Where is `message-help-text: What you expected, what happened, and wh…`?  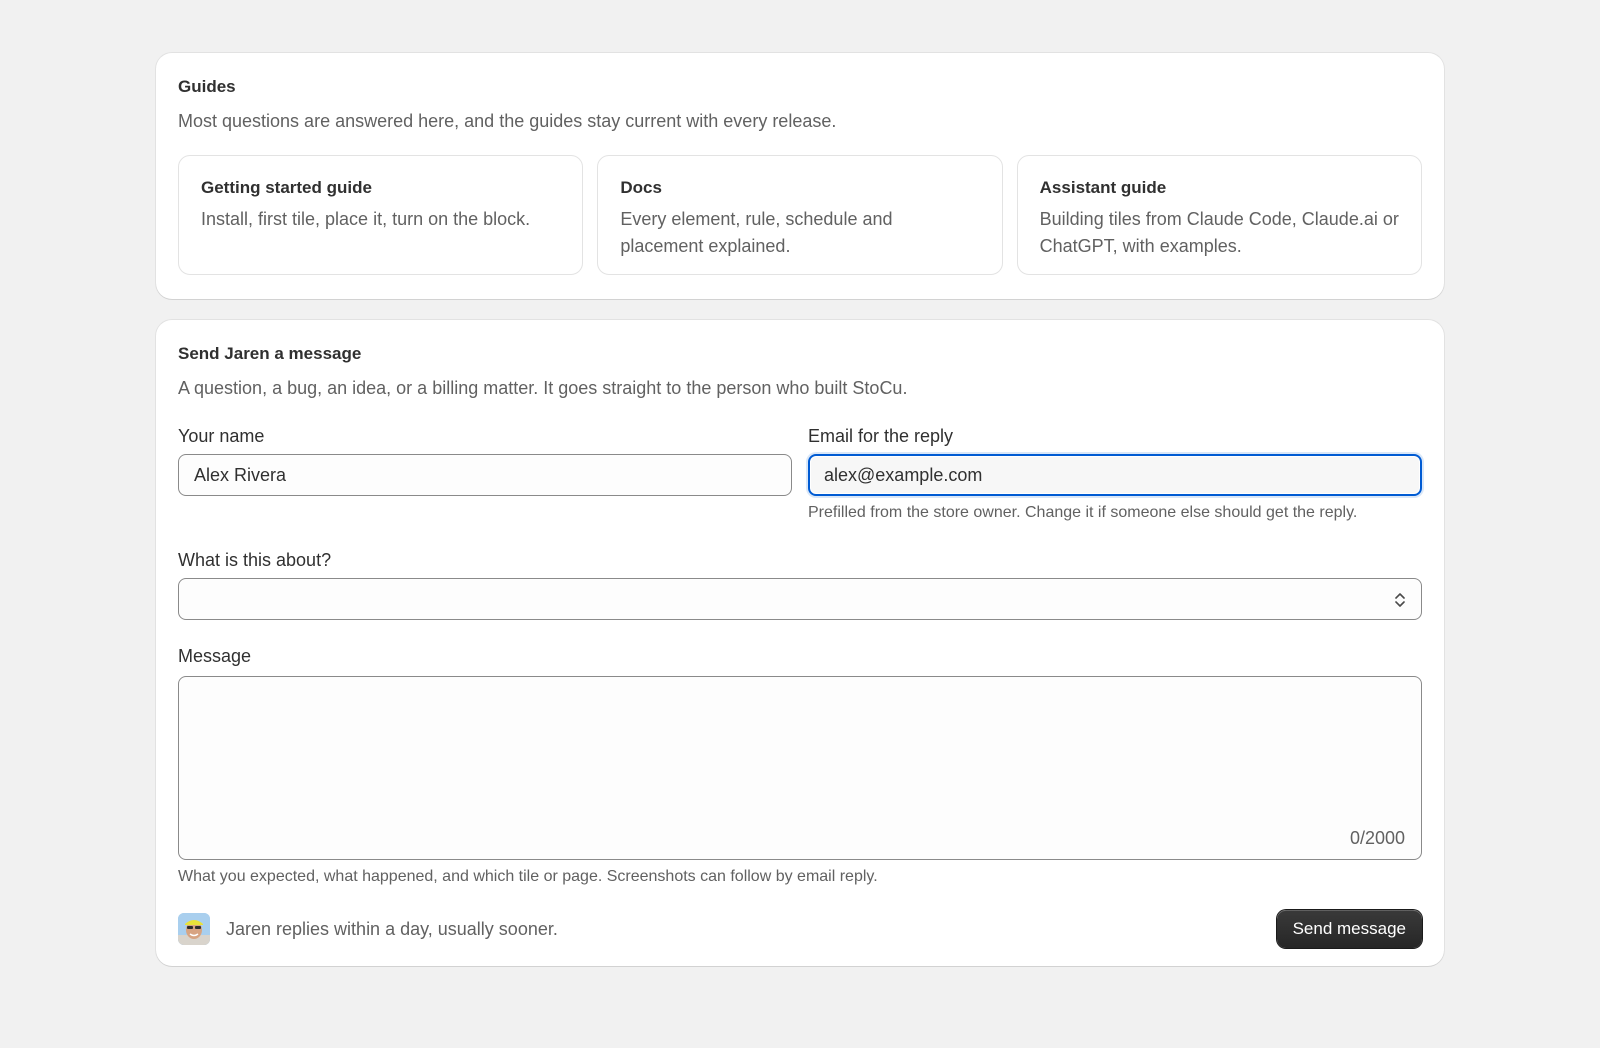
message-help-text: What you expected, what happened, and wh… is located at coordinates (528, 876).